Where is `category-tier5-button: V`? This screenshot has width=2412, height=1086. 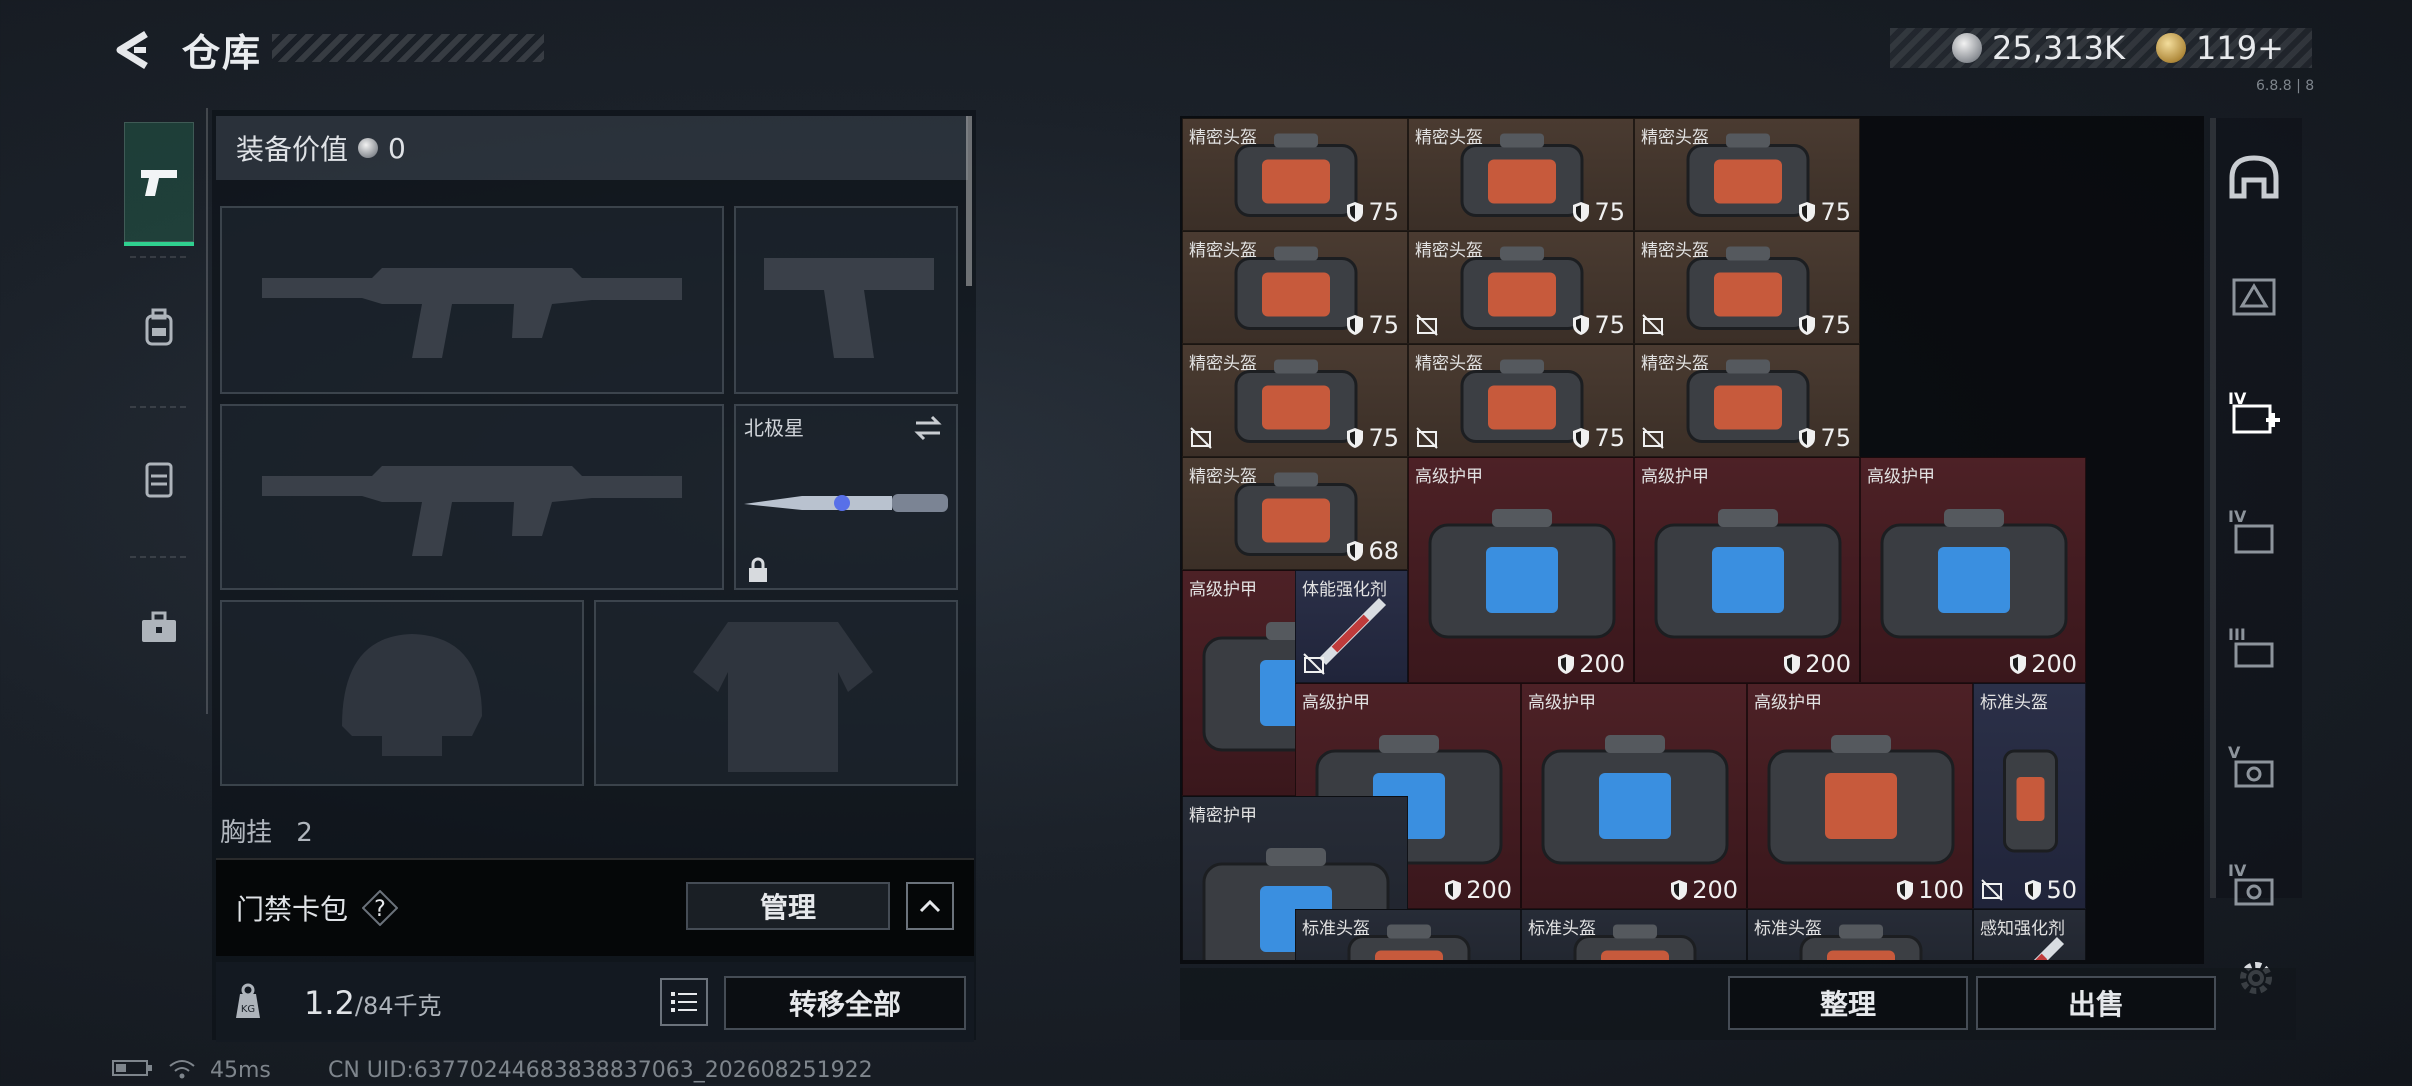
category-tier5-button: V is located at coordinates (2254, 768).